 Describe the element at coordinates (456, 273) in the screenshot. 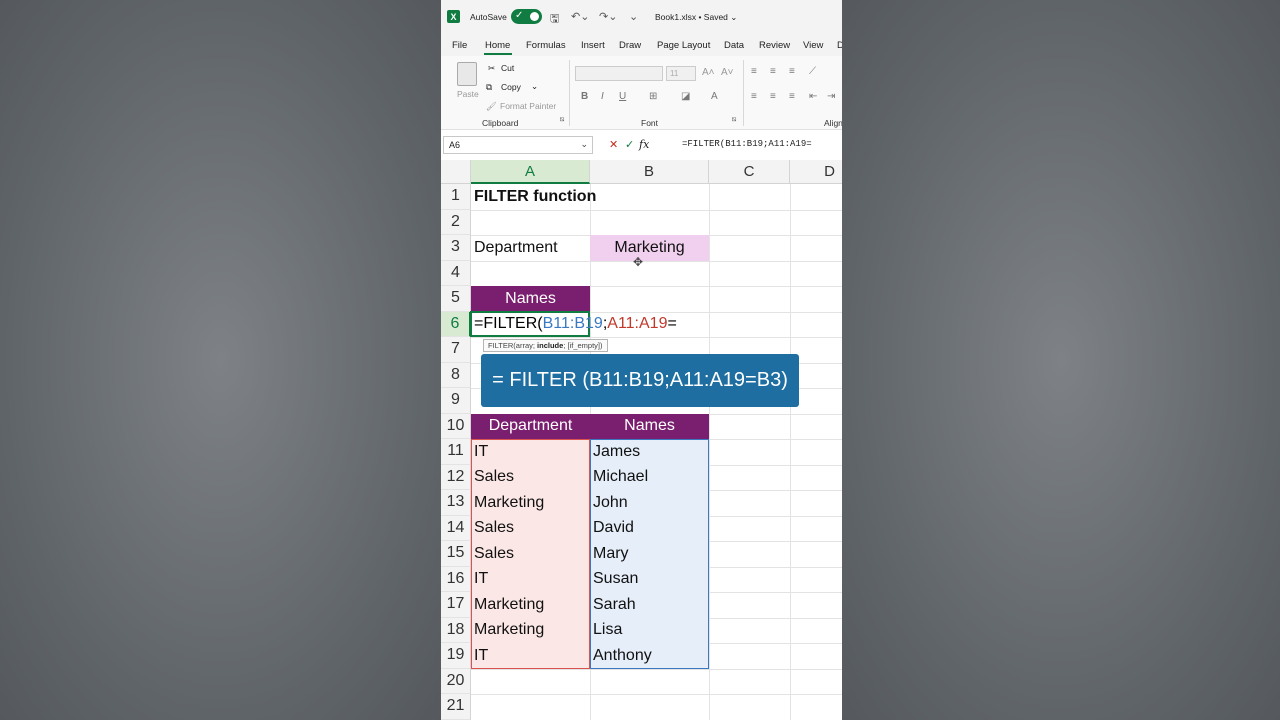

I see `row-header: 4` at that location.